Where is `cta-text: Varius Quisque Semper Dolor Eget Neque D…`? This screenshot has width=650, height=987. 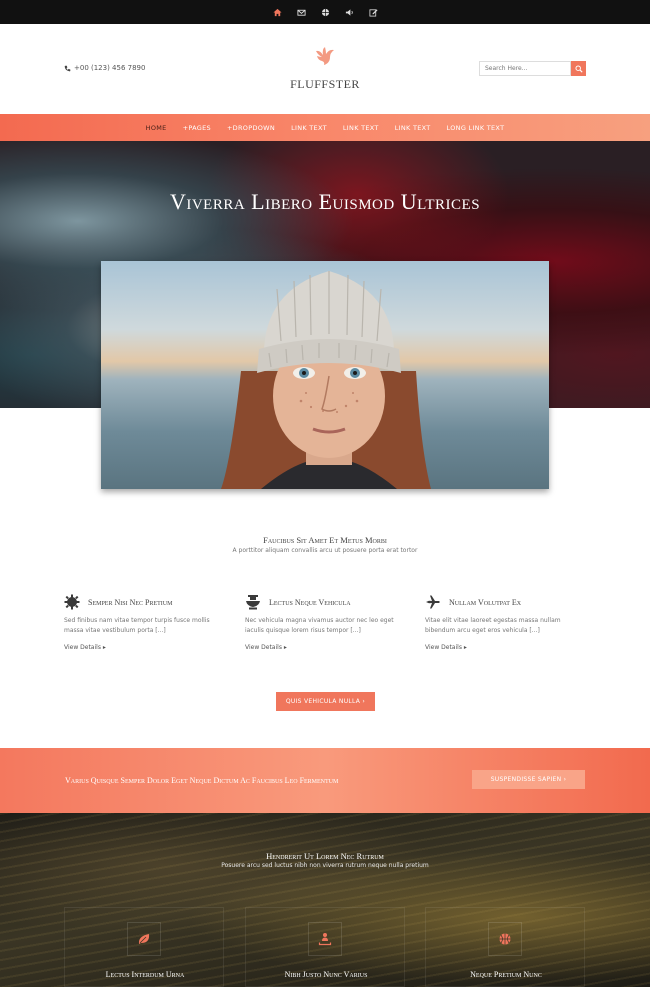 cta-text: Varius Quisque Semper Dolor Eget Neque D… is located at coordinates (202, 780).